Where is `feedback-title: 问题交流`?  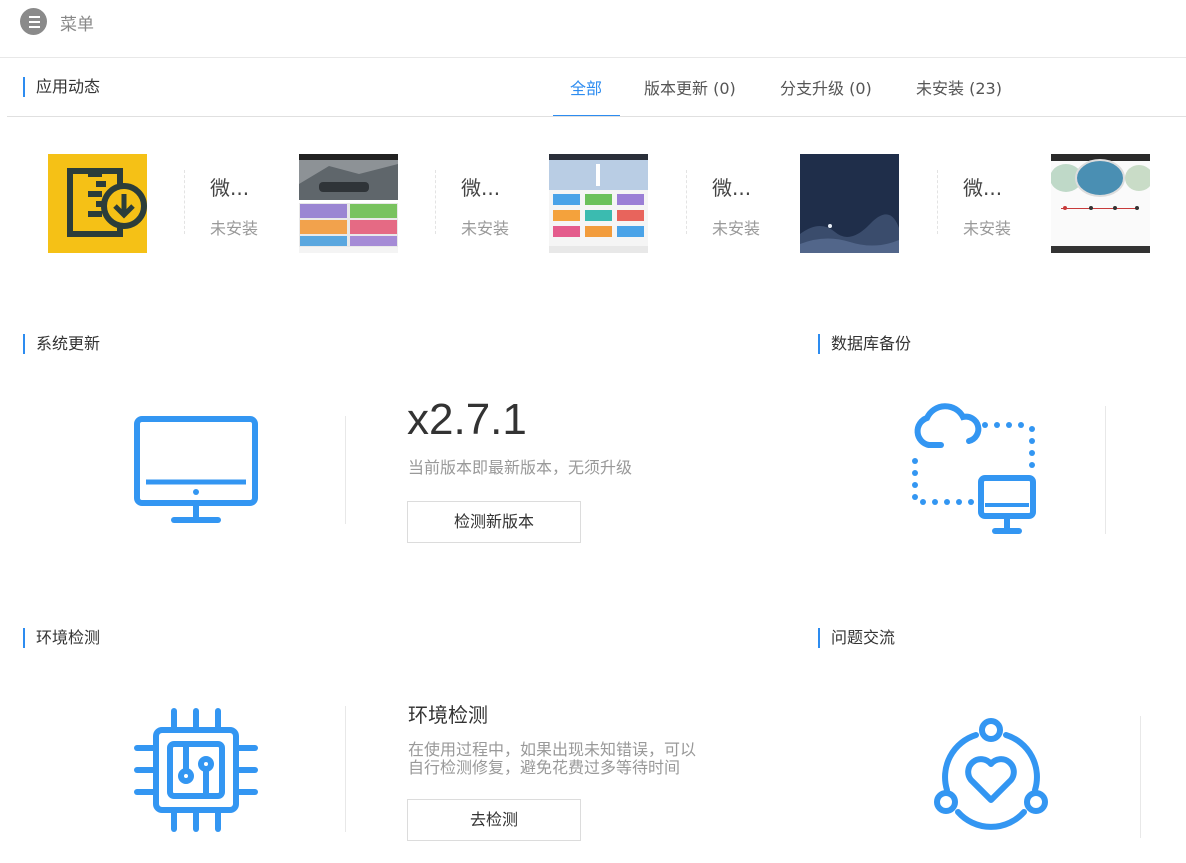 feedback-title: 问题交流 is located at coordinates (856, 638).